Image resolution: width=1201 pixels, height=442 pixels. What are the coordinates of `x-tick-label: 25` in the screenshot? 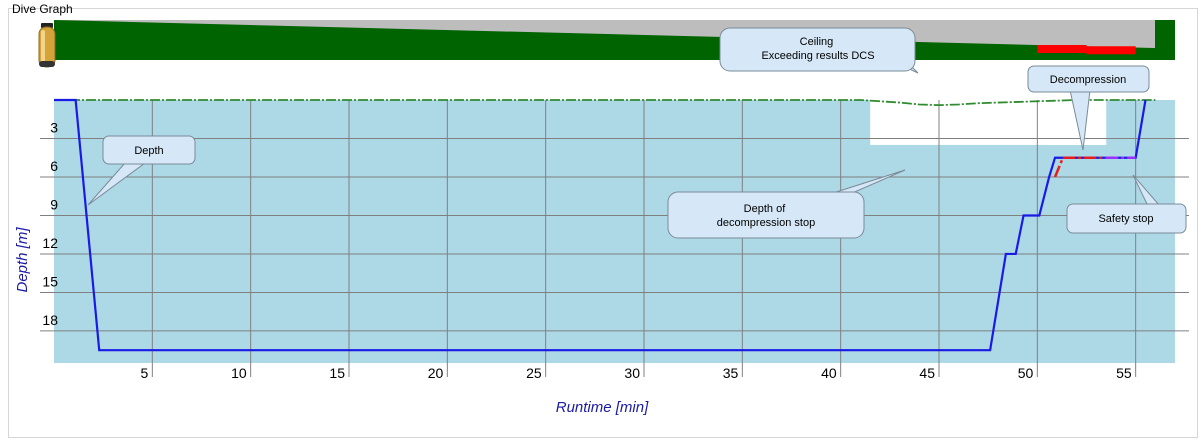 It's located at (534, 373).